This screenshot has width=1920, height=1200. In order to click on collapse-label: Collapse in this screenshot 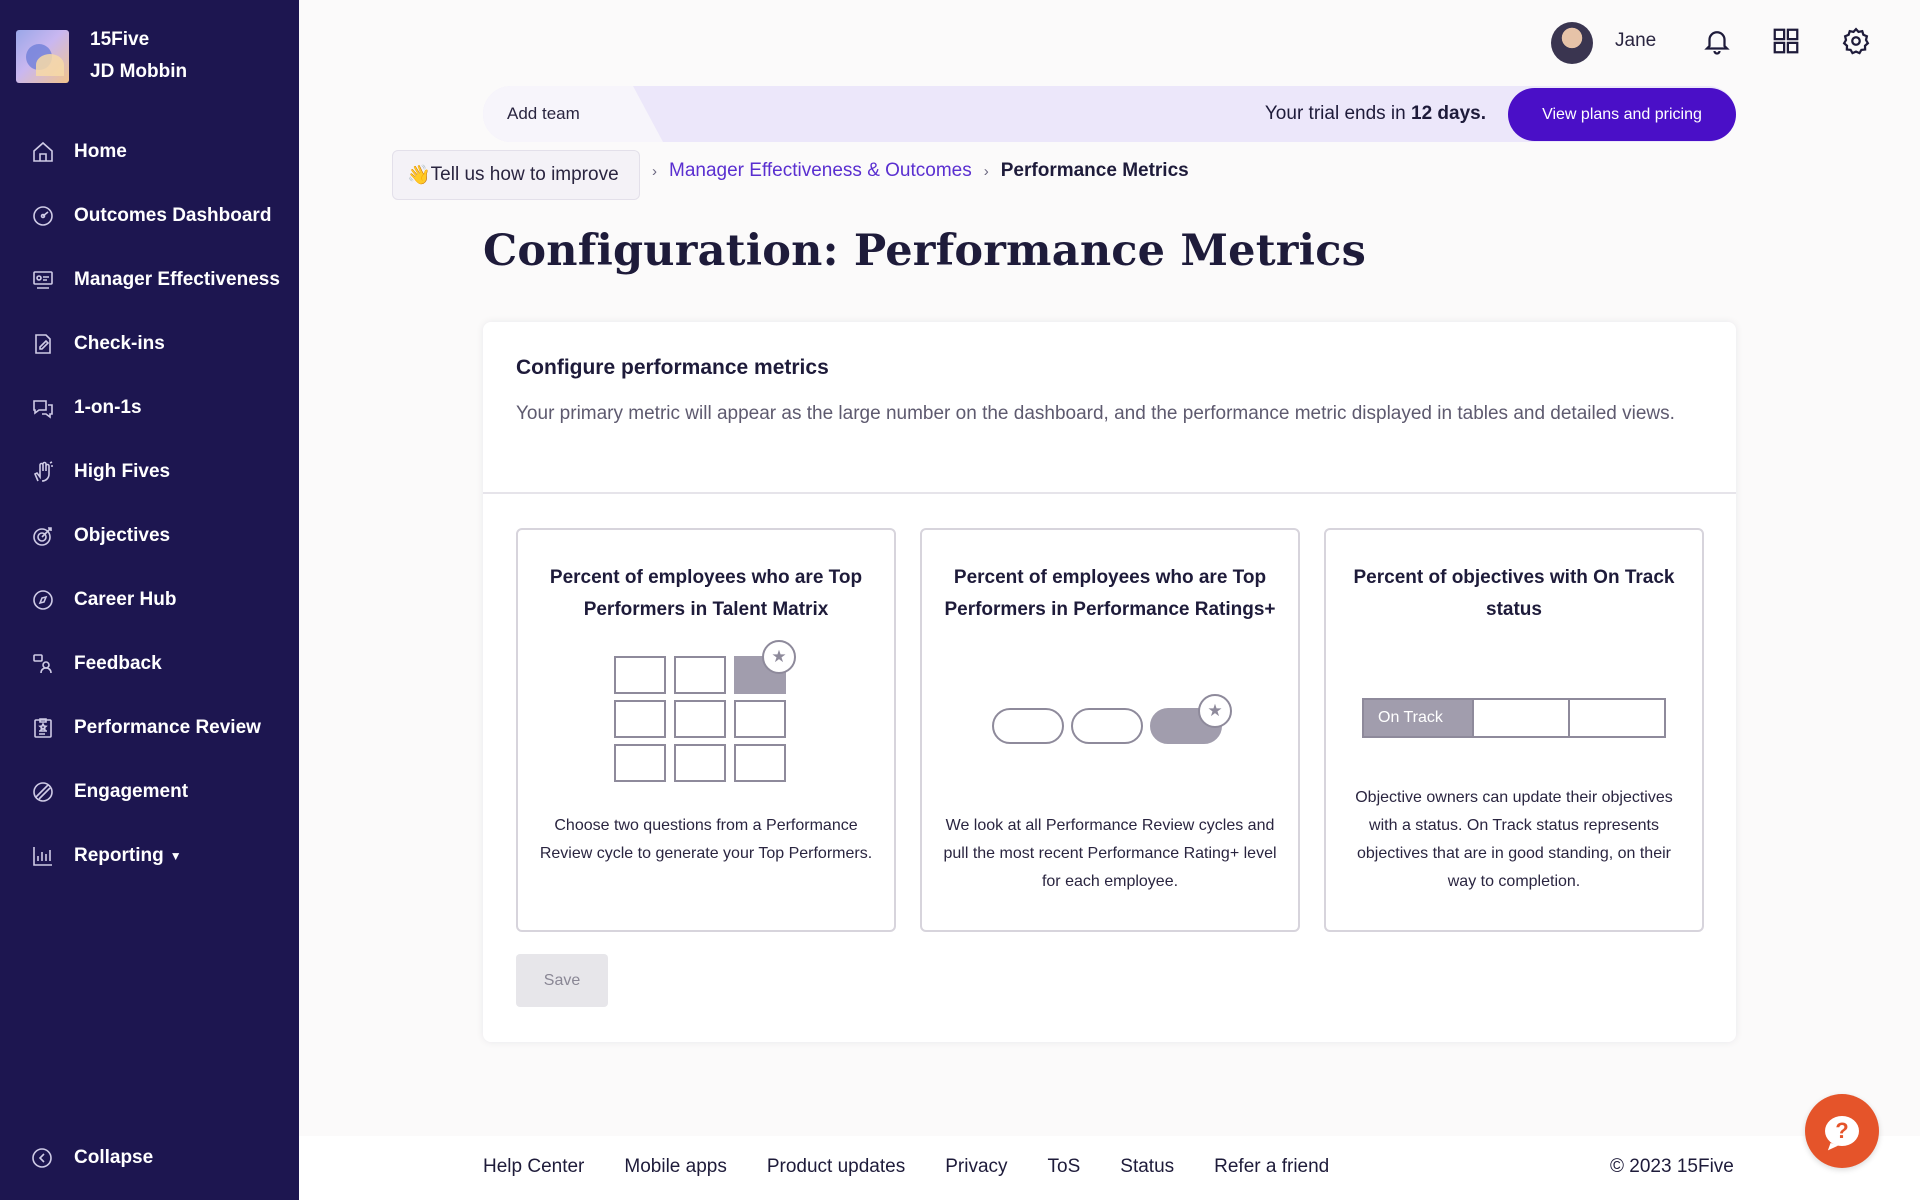, I will do `click(114, 1157)`.